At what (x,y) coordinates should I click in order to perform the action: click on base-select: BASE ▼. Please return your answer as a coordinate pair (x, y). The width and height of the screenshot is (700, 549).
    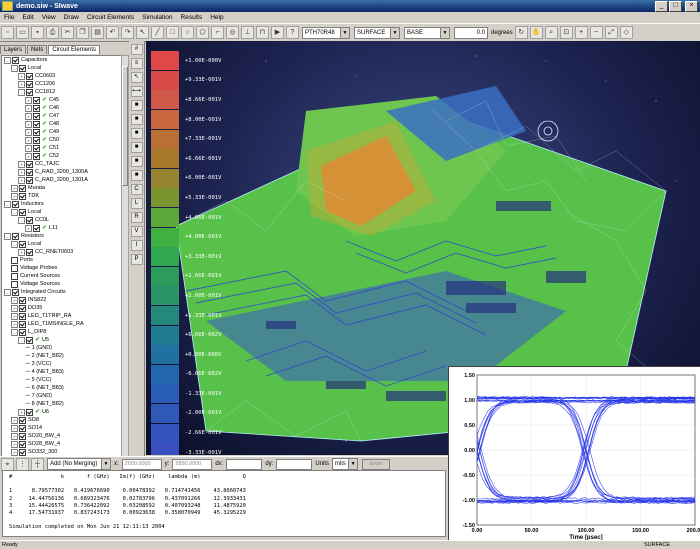
    Looking at the image, I should click on (427, 32).